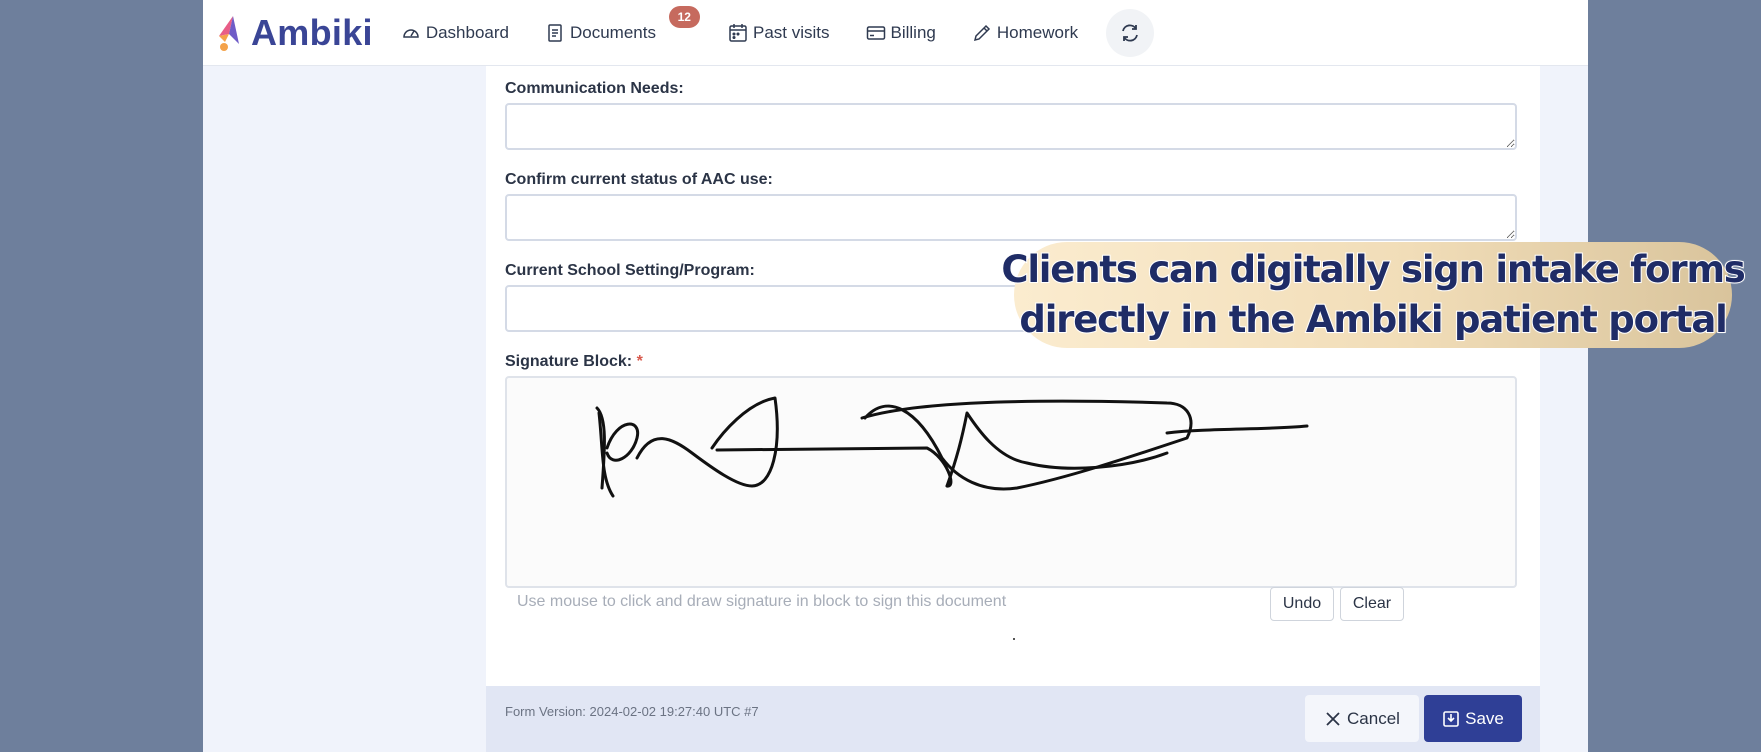  Describe the element at coordinates (738, 32) in the screenshot. I see `calendar-icon` at that location.